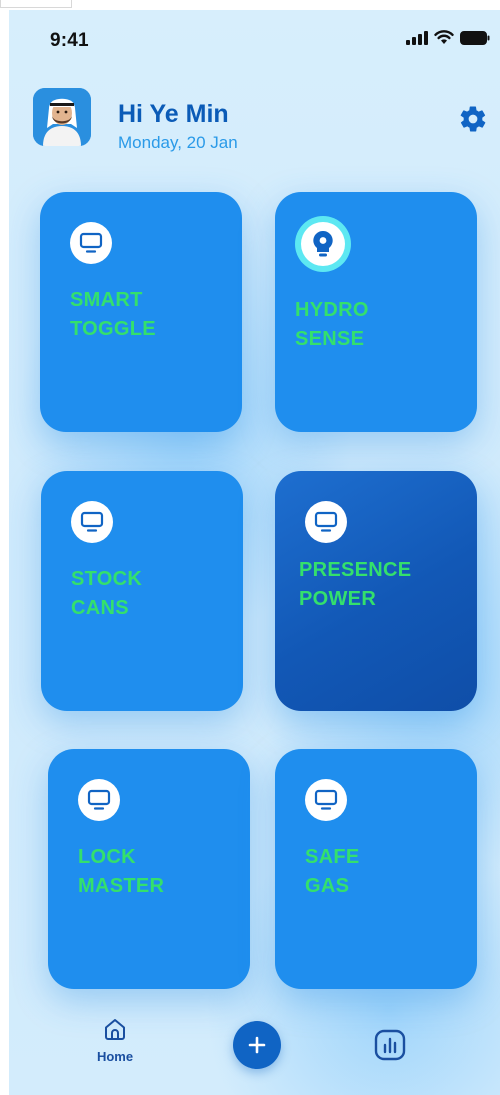  I want to click on bottom-nav: Home, so click(254, 1052).